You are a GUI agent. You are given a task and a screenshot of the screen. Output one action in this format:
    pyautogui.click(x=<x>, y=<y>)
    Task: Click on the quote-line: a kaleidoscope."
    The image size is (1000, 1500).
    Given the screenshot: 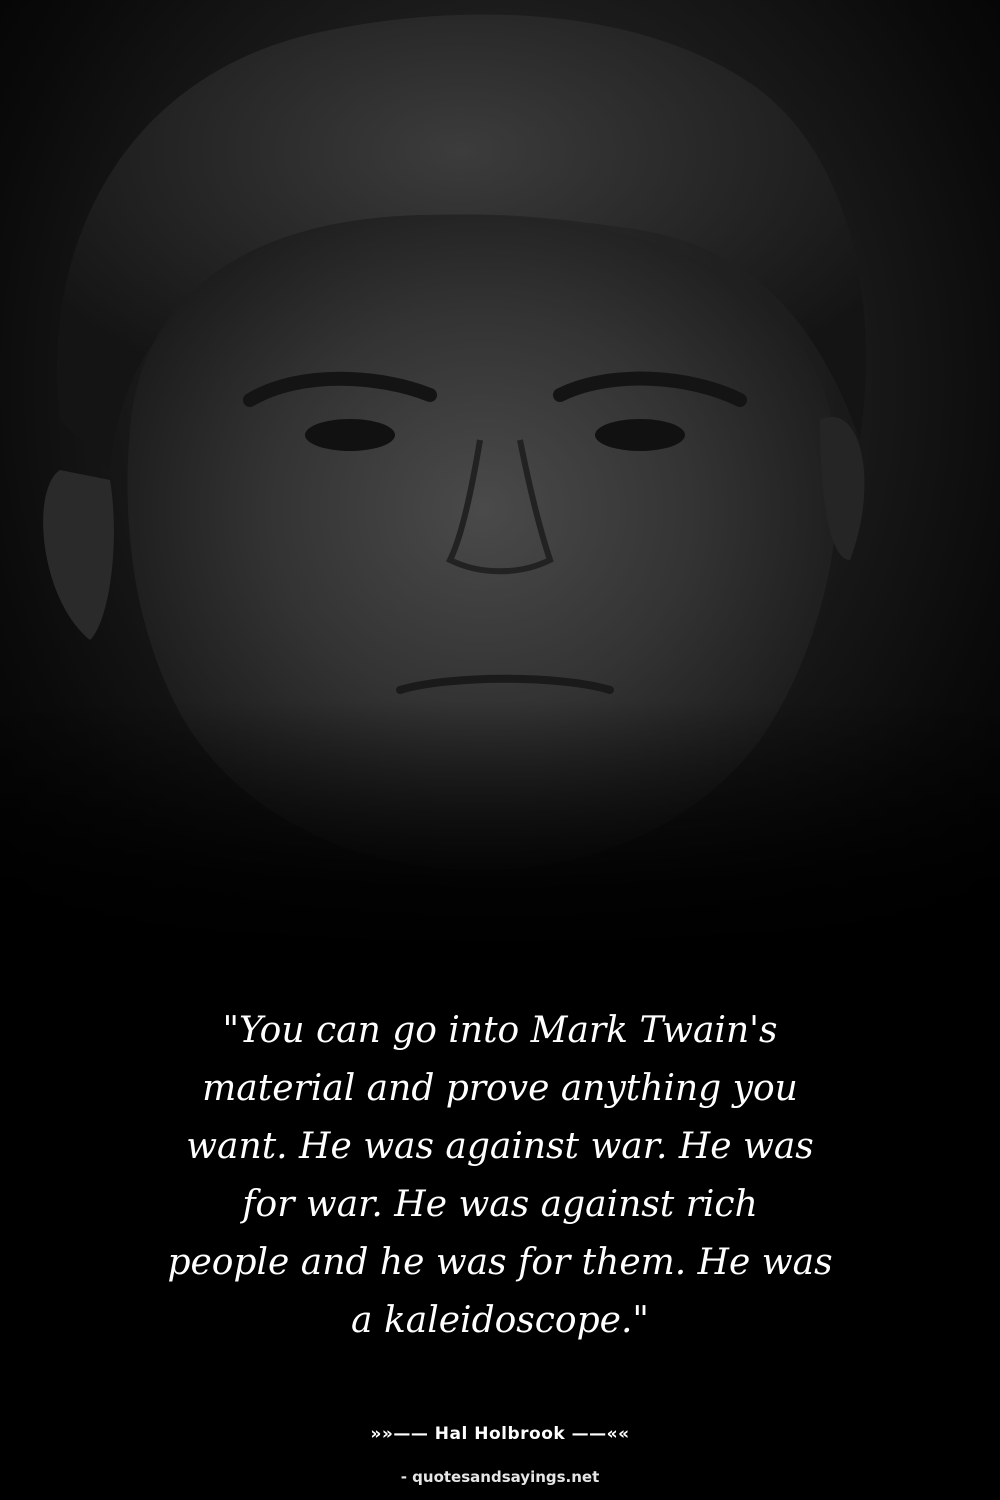 What is the action you would take?
    pyautogui.click(x=500, y=1320)
    